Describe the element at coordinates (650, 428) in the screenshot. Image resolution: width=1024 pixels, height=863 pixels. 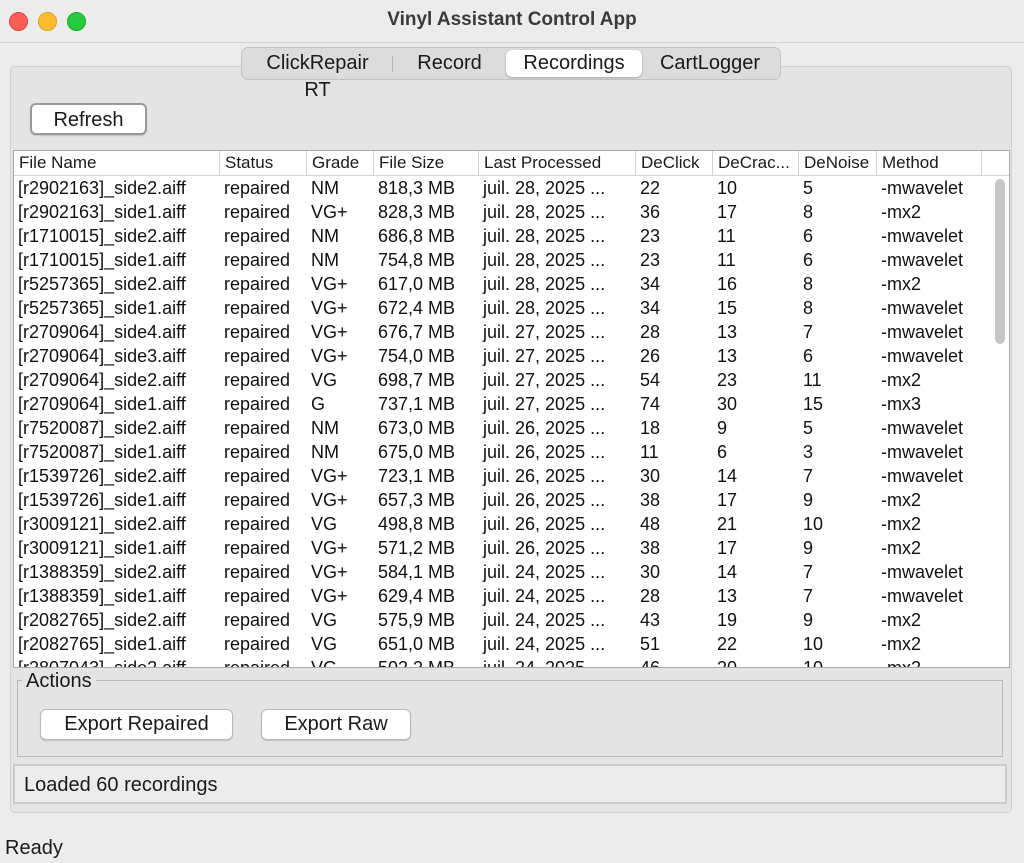
I see `declick-cell: 18` at that location.